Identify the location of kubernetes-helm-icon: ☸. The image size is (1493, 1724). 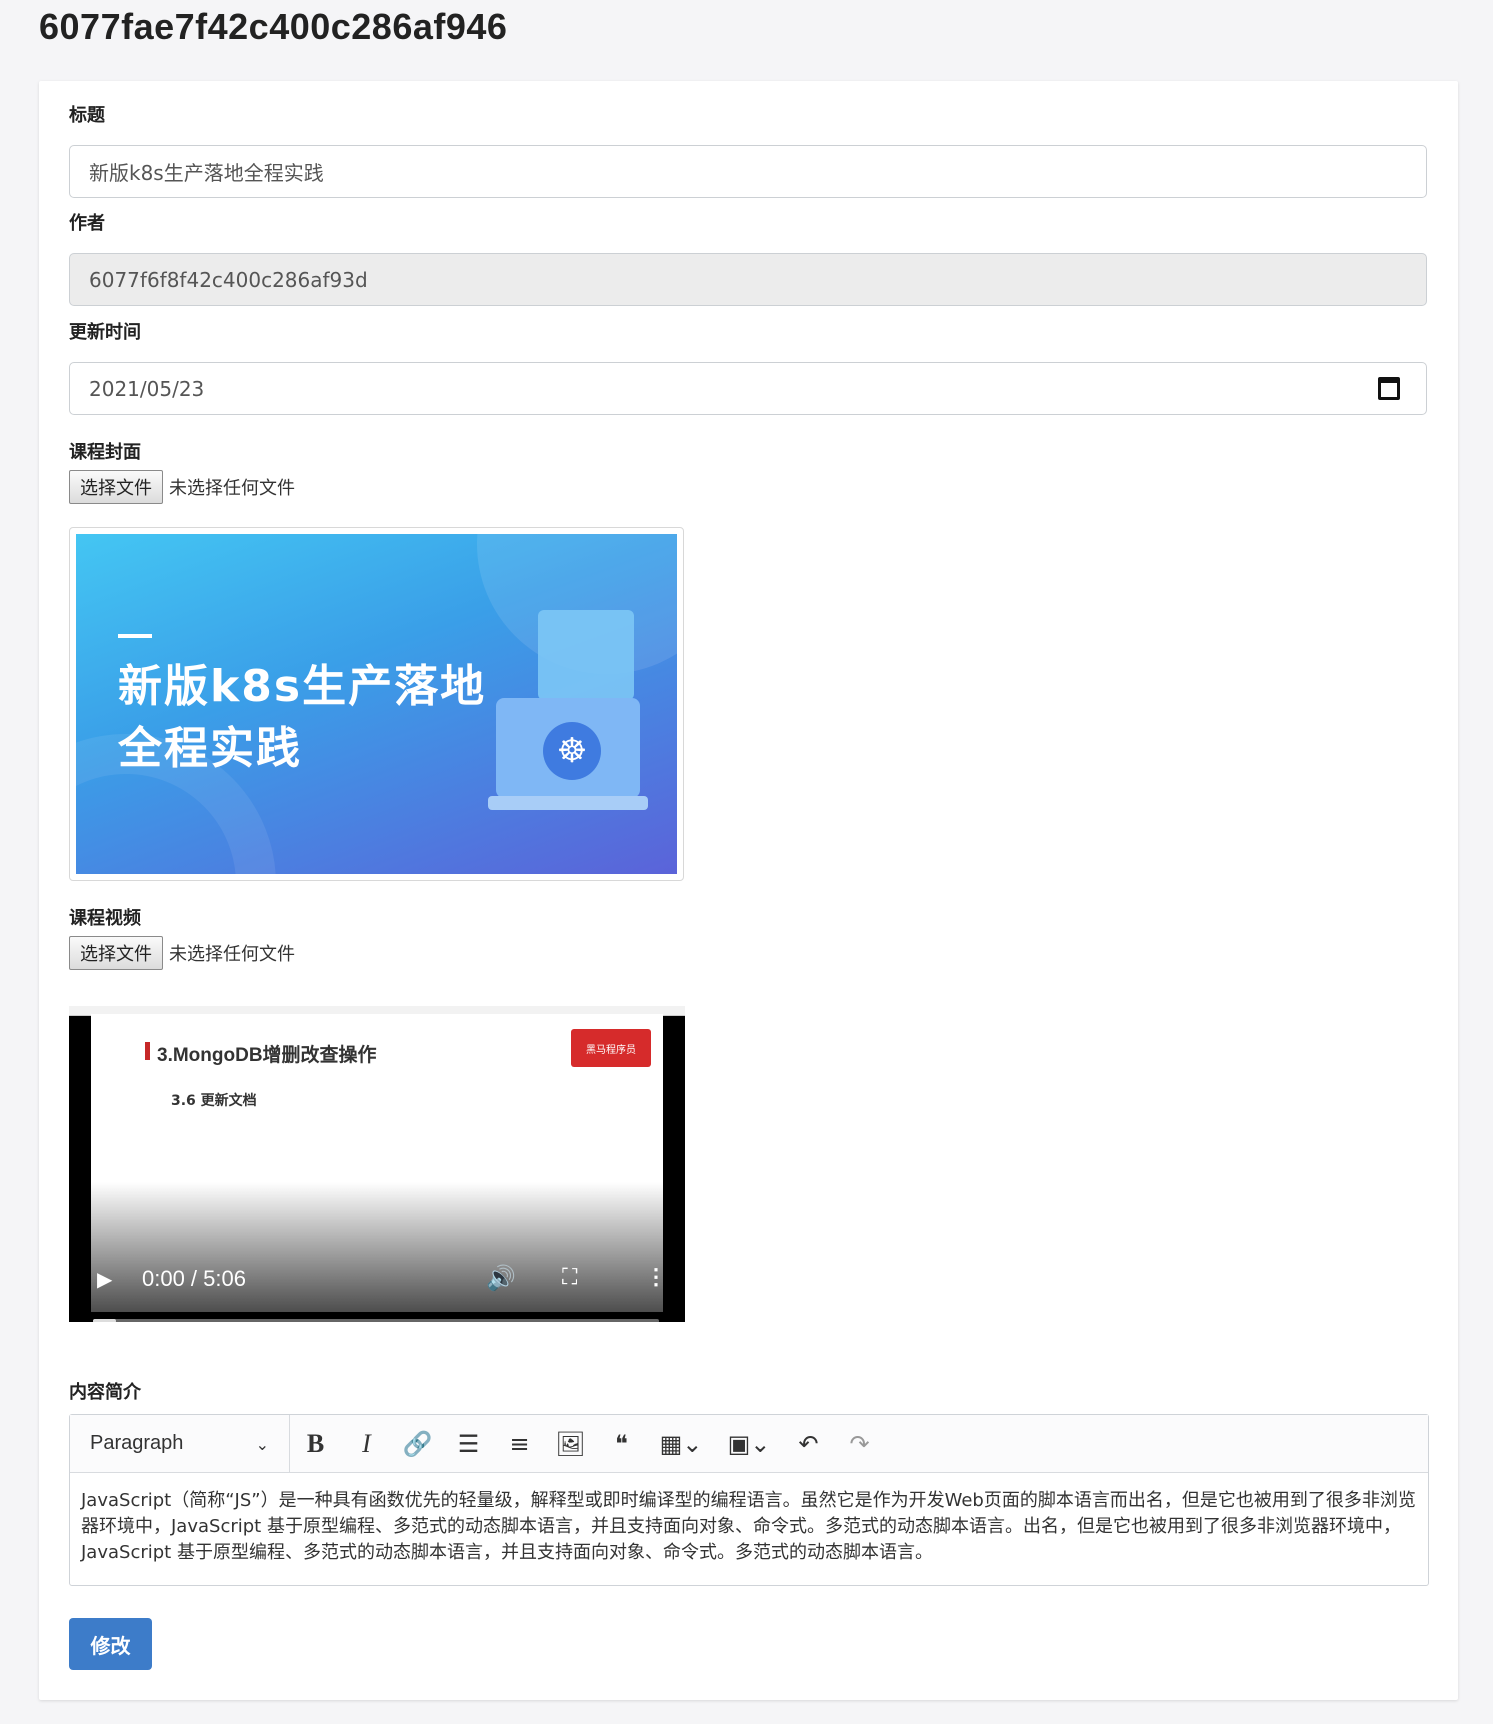
(572, 751).